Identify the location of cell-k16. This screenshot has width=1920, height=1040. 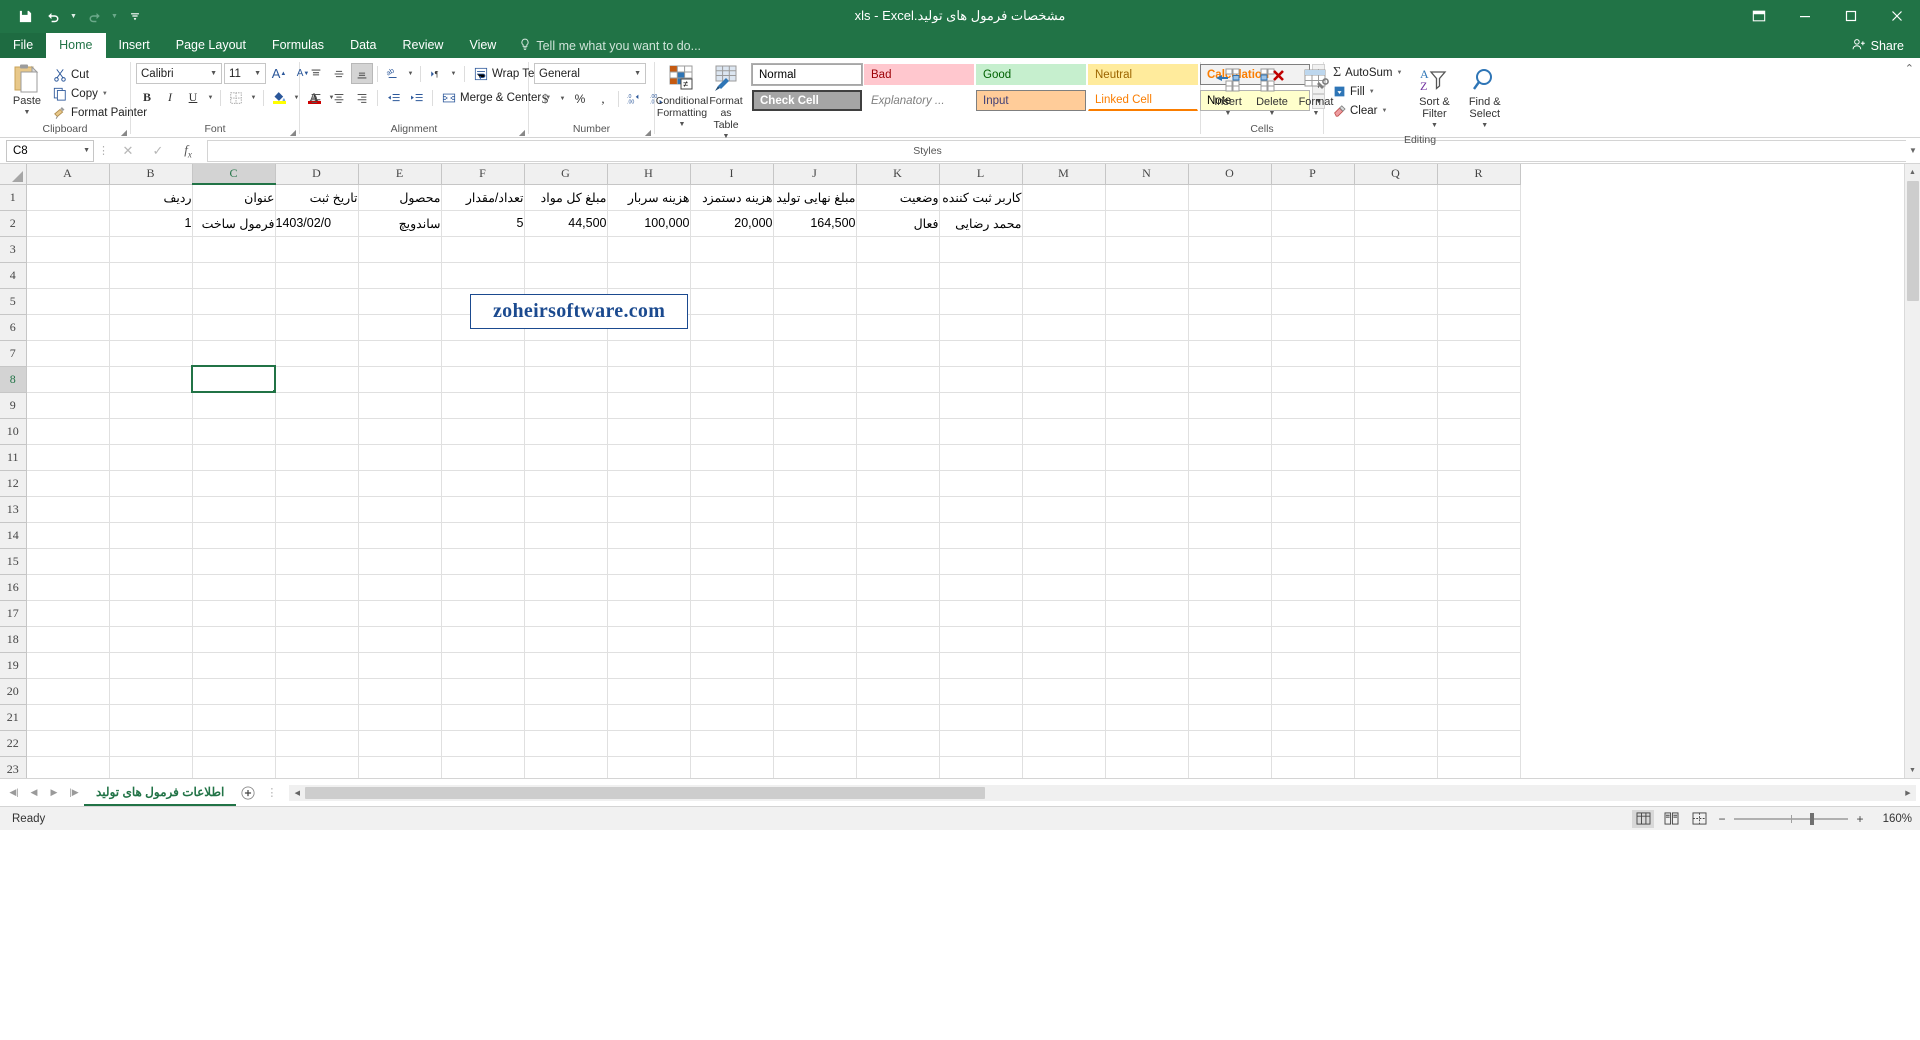
(898, 587).